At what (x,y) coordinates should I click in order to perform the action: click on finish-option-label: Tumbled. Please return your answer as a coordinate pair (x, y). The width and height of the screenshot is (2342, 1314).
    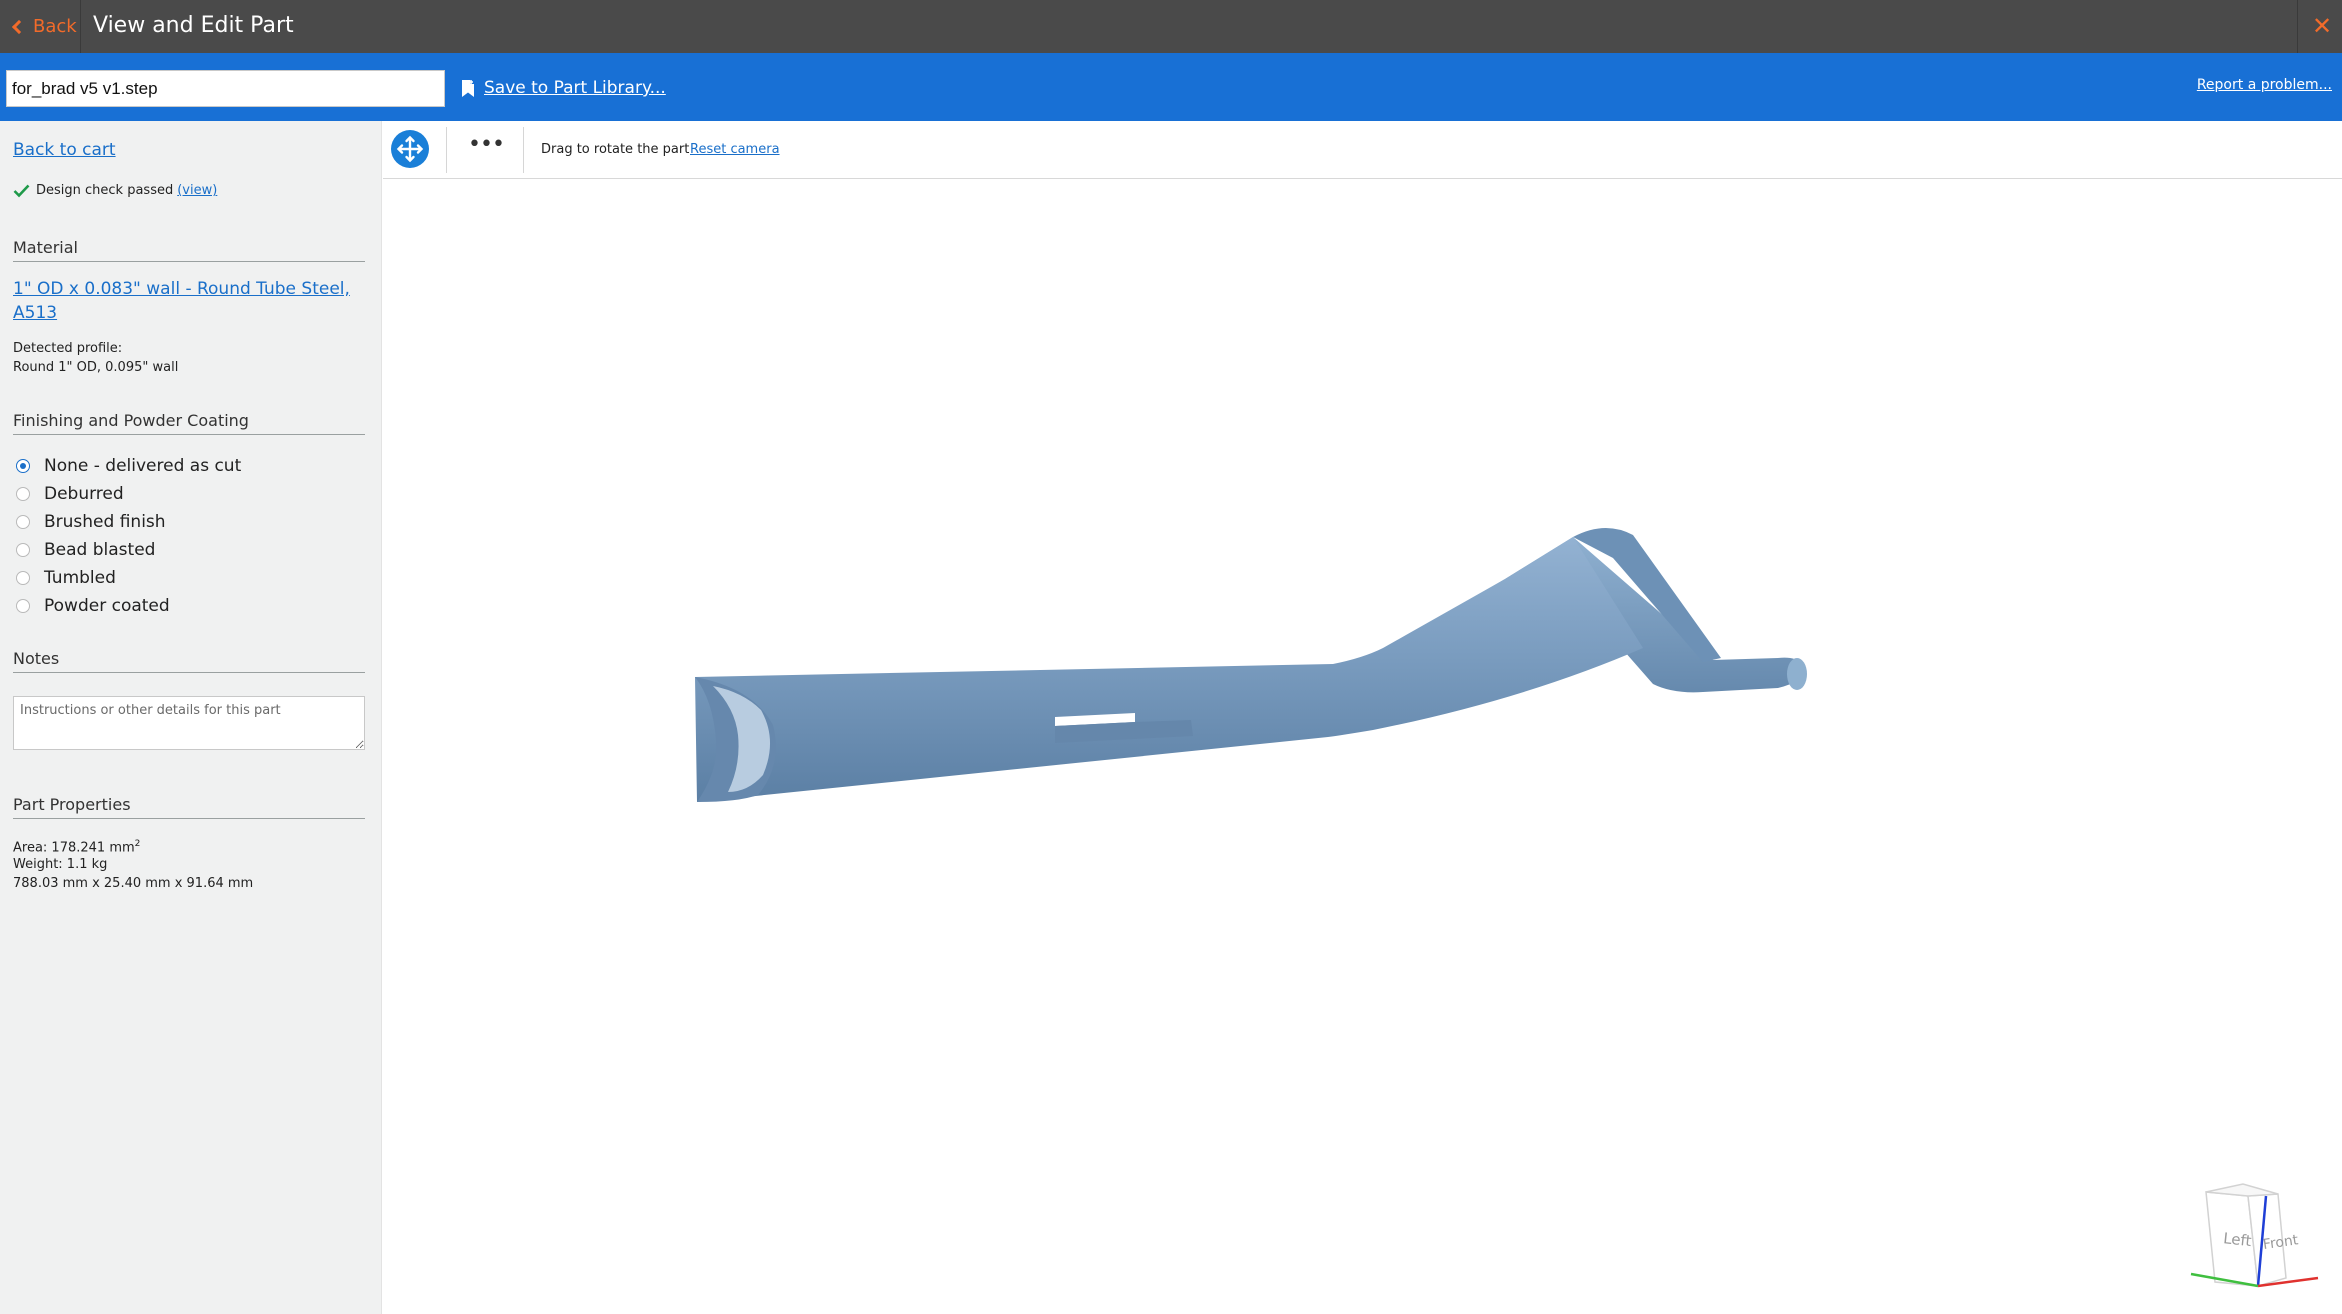
    Looking at the image, I should click on (80, 578).